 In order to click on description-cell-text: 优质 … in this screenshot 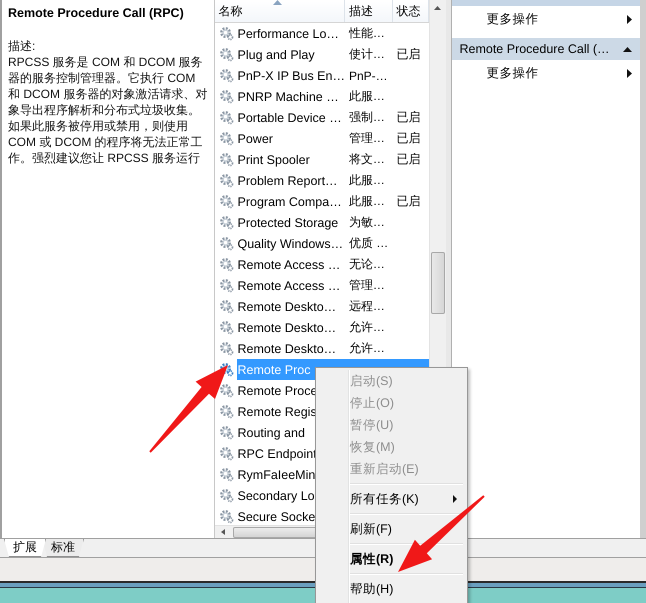, I will do `click(369, 243)`.